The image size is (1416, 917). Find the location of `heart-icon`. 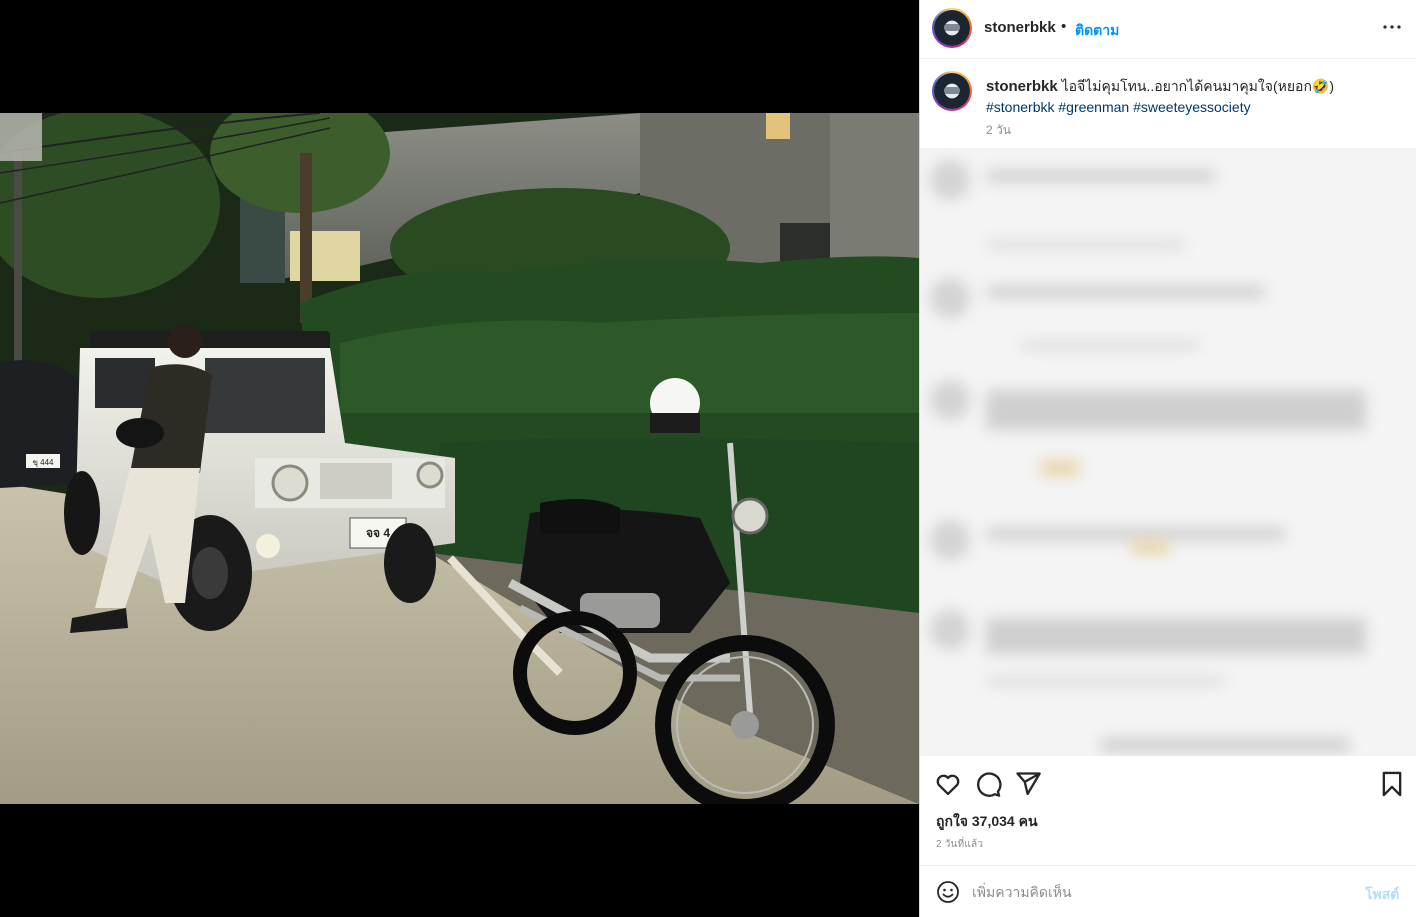

heart-icon is located at coordinates (948, 784).